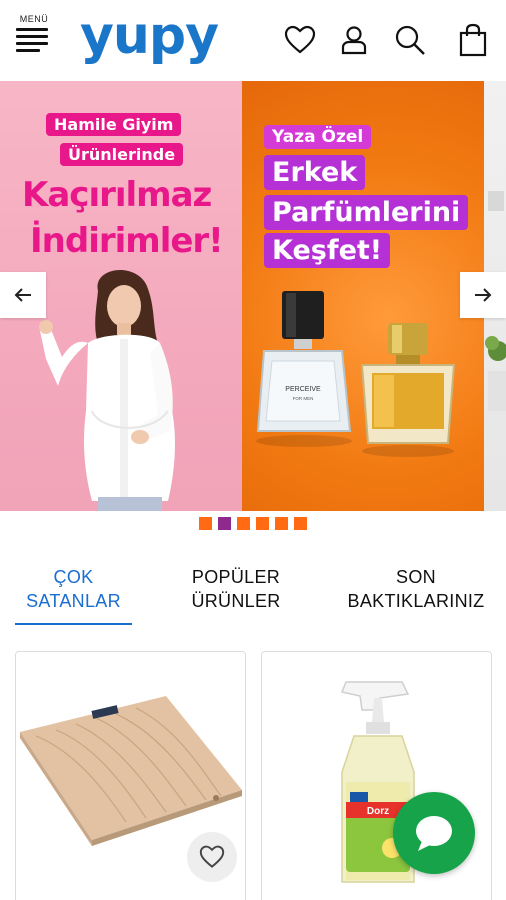  What do you see at coordinates (366, 212) in the screenshot?
I see `slide-headline: Parfümlerini` at bounding box center [366, 212].